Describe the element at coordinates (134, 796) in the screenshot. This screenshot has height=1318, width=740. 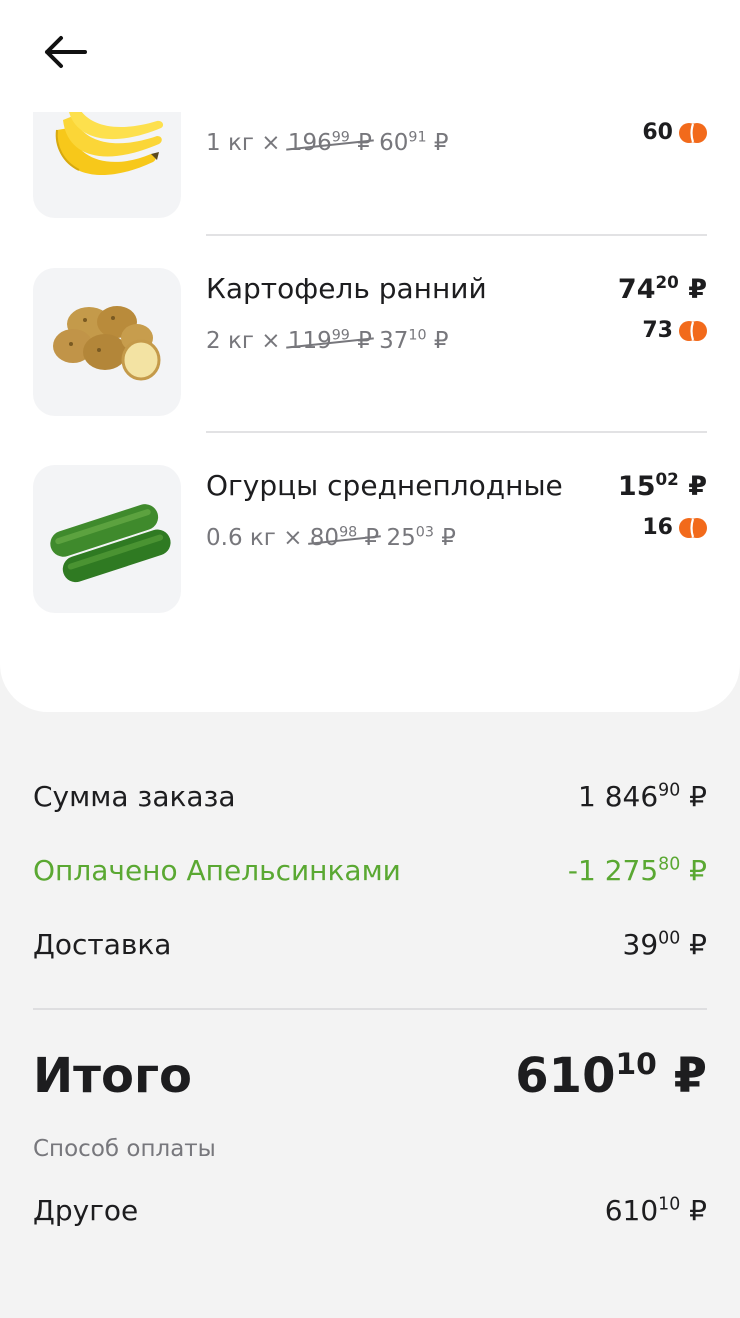
I see `order-sum-label: Сумма заказа` at that location.